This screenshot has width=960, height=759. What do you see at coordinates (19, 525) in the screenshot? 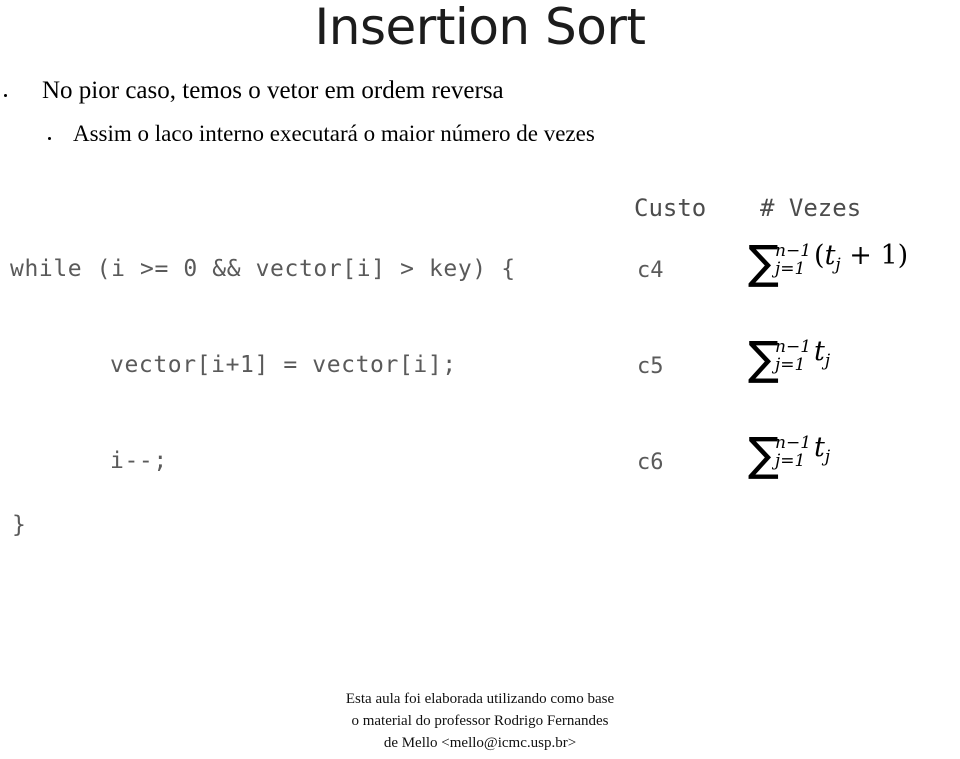
I see `code-closing-brace: }` at bounding box center [19, 525].